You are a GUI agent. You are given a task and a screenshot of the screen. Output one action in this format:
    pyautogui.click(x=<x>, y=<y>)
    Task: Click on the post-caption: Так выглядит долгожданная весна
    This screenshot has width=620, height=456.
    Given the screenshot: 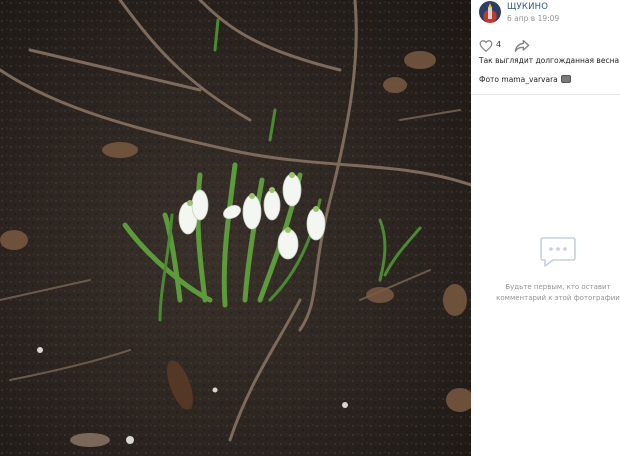 What is the action you would take?
    pyautogui.click(x=549, y=60)
    